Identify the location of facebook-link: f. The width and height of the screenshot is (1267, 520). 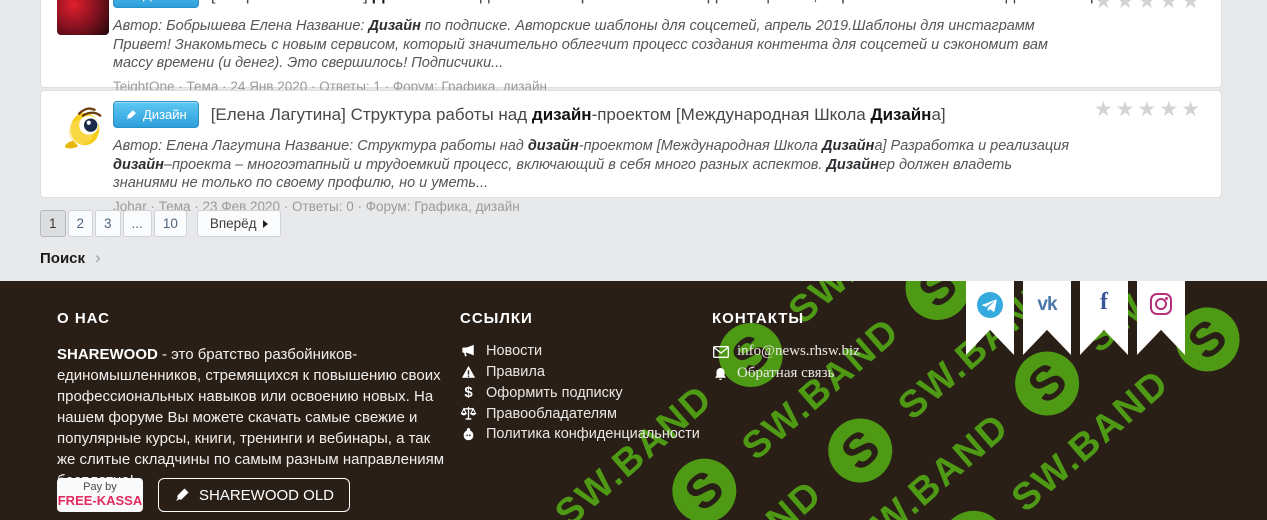
(1104, 318).